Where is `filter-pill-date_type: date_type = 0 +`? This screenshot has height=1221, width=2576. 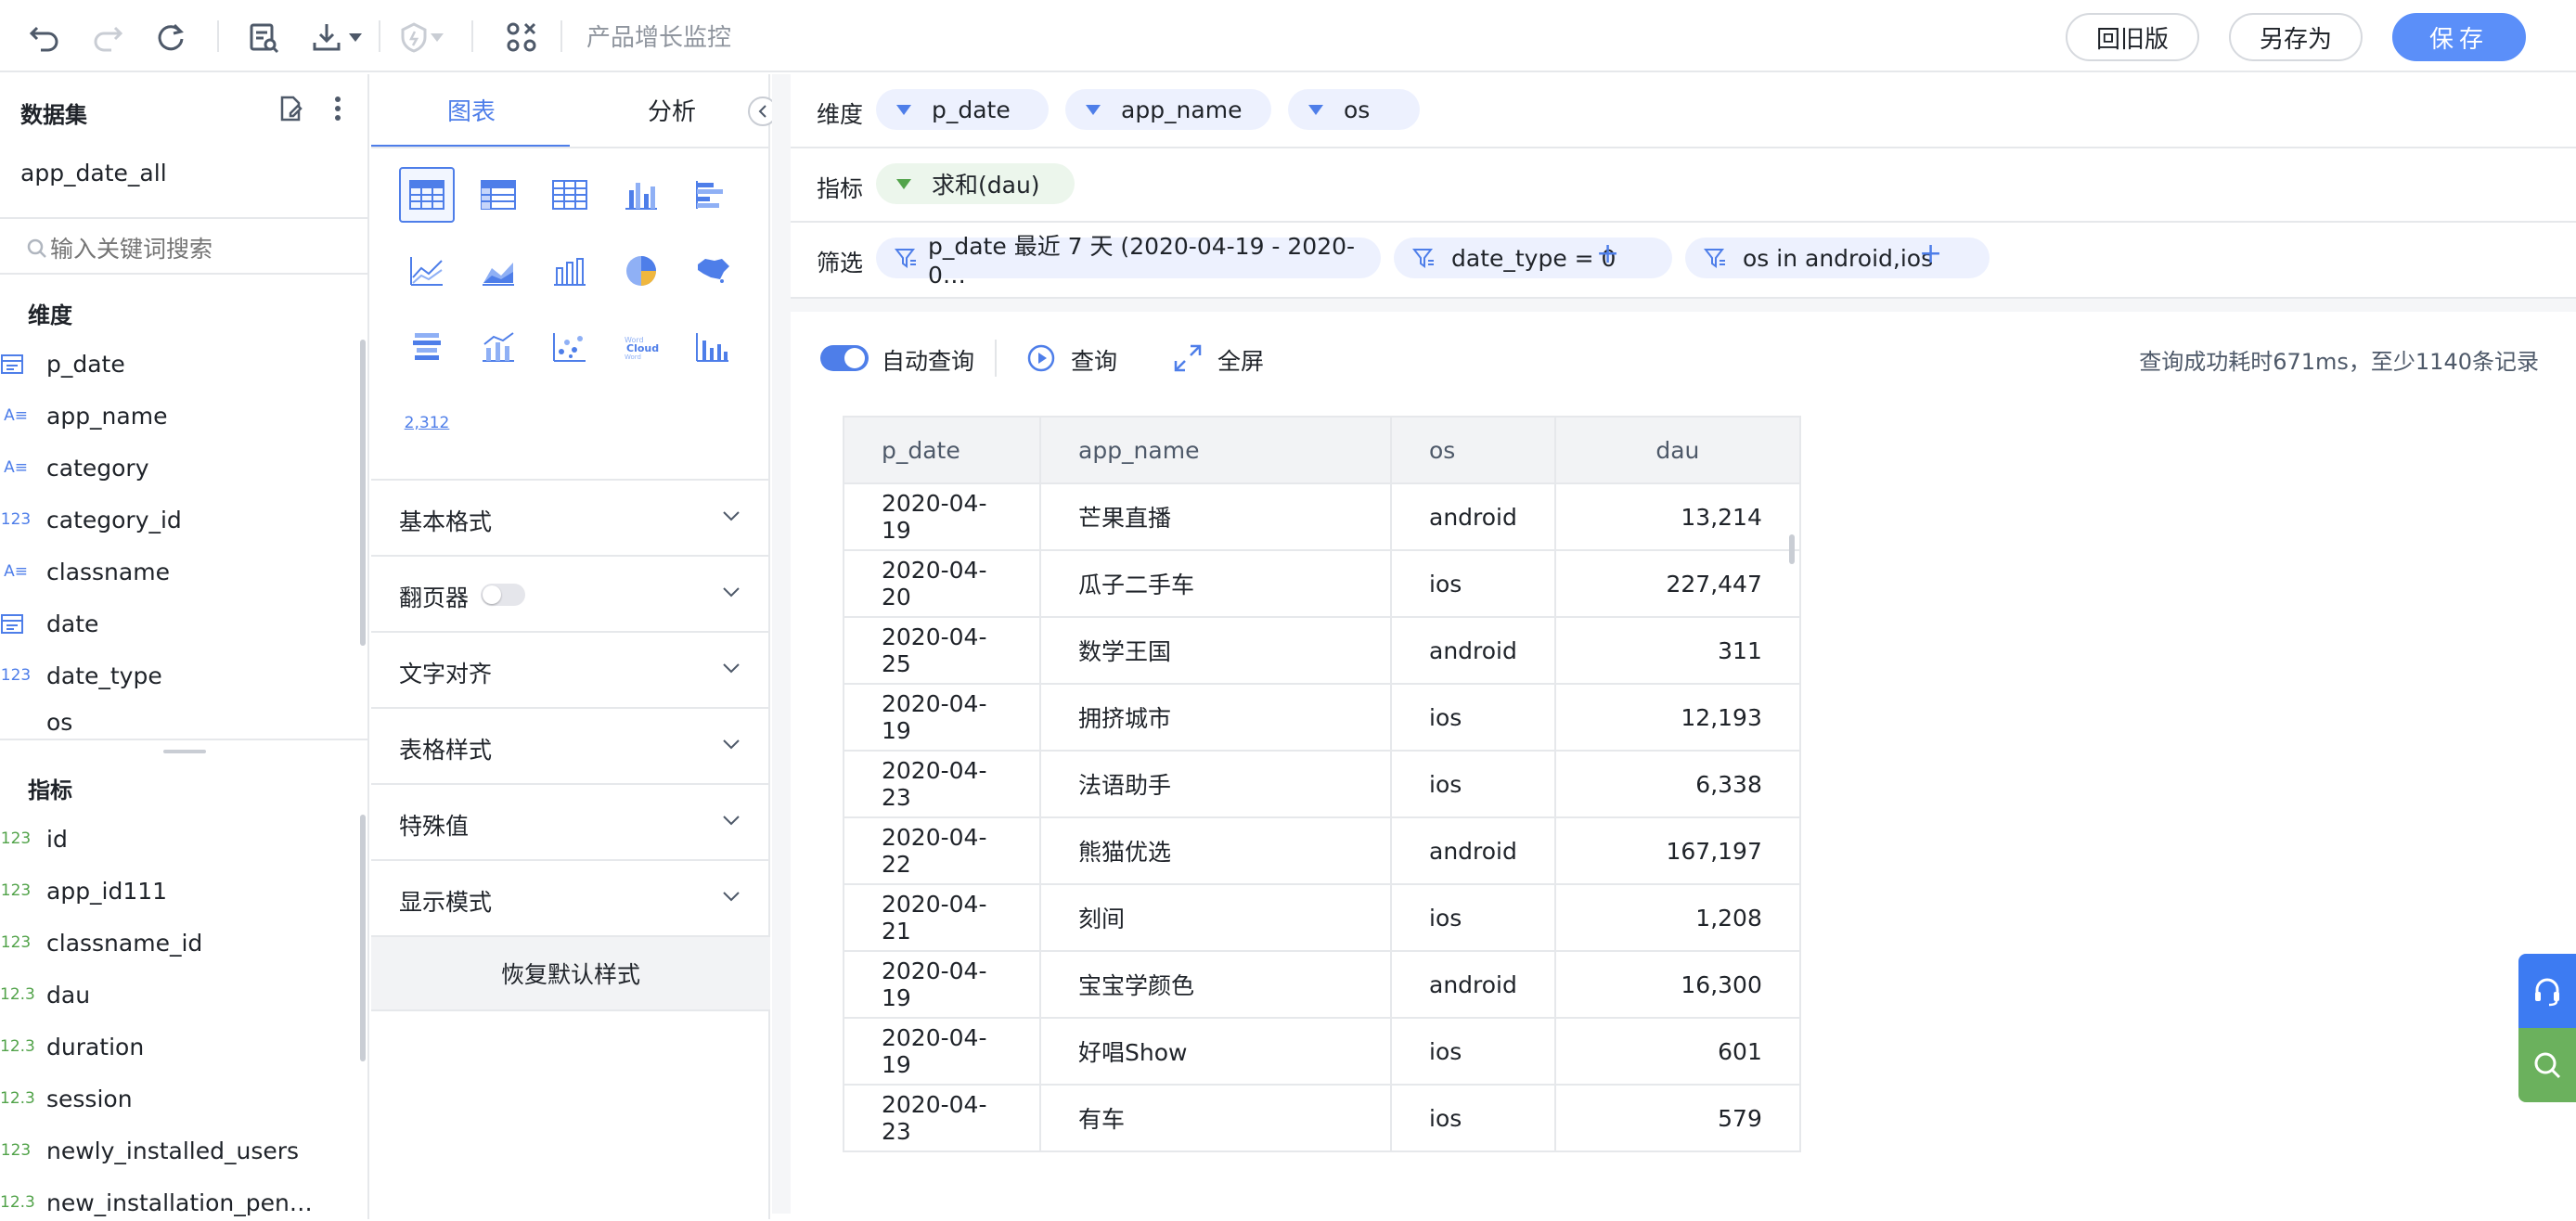
filter-pill-date_type: date_type = 0 + is located at coordinates (1533, 258).